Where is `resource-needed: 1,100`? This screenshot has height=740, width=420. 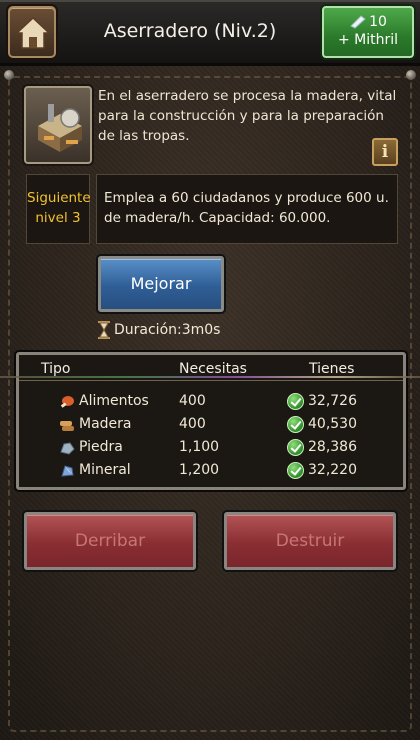
resource-needed: 1,100 is located at coordinates (199, 447).